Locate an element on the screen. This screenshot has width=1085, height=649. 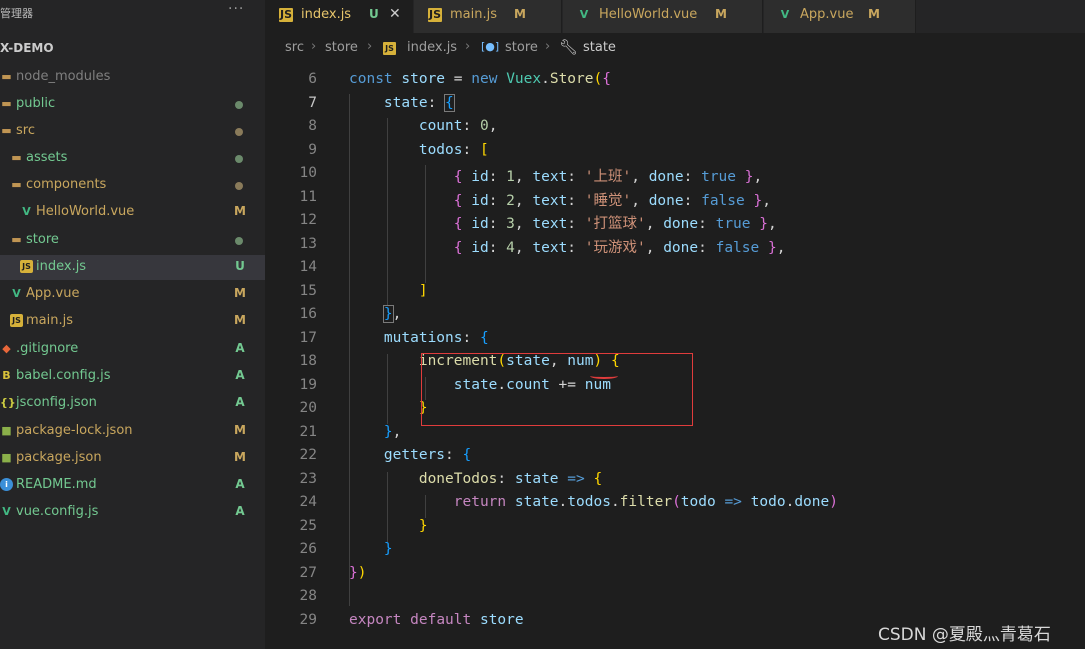
tree-item: V App.vue M is located at coordinates (132, 294).